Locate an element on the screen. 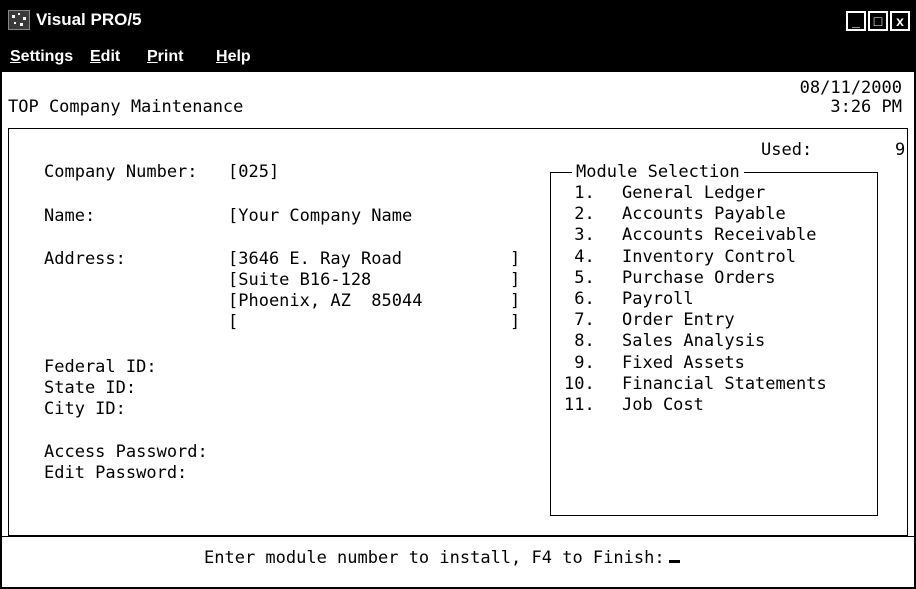 The image size is (916, 589). name-field: [Your Company Name is located at coordinates (320, 216).